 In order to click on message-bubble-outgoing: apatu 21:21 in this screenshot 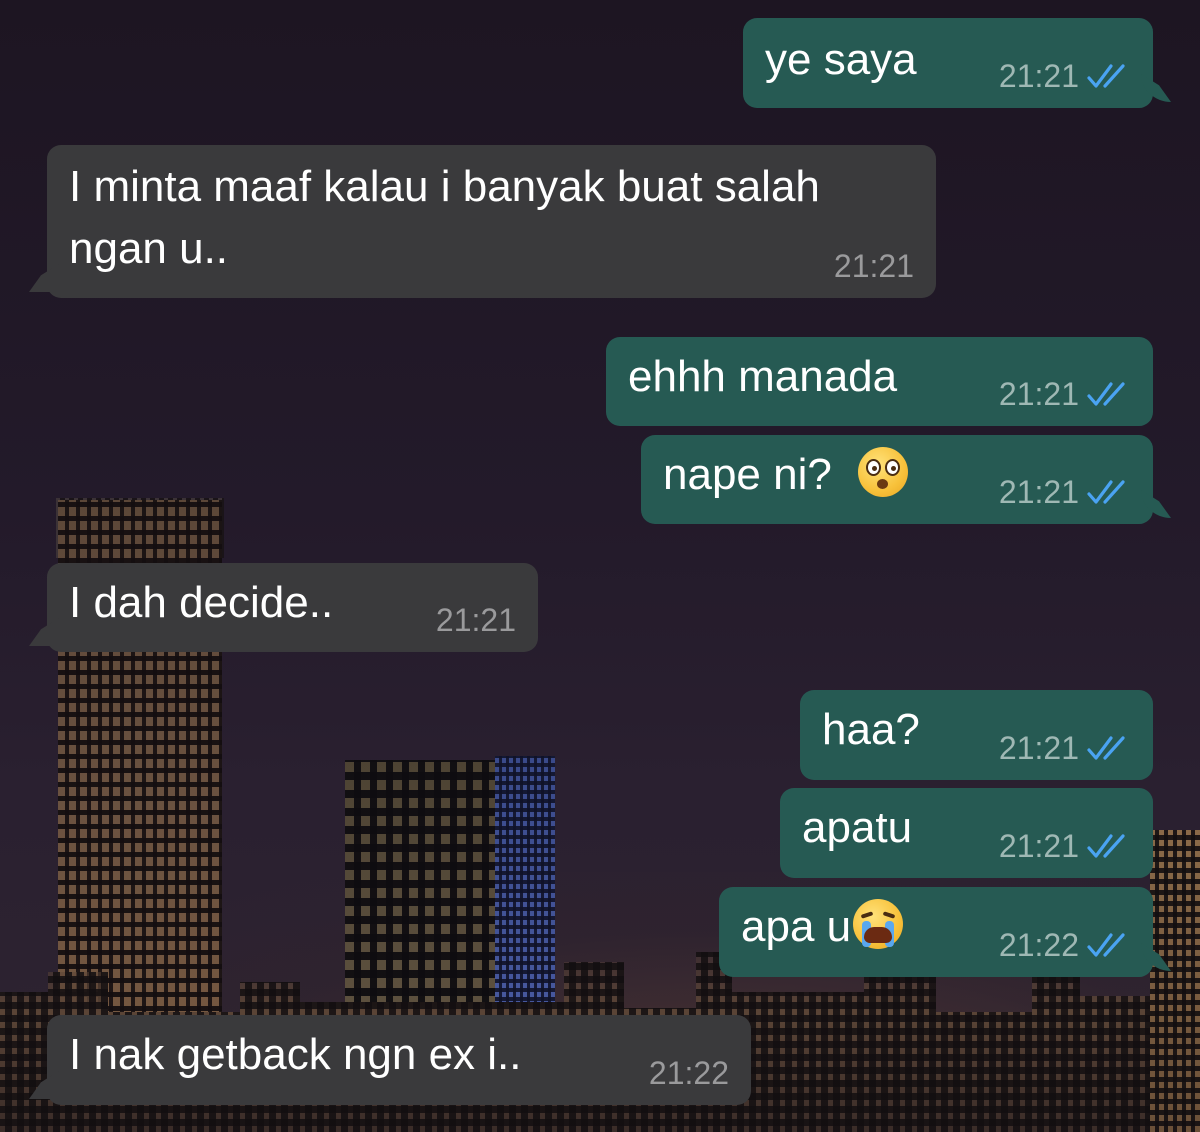, I will do `click(966, 833)`.